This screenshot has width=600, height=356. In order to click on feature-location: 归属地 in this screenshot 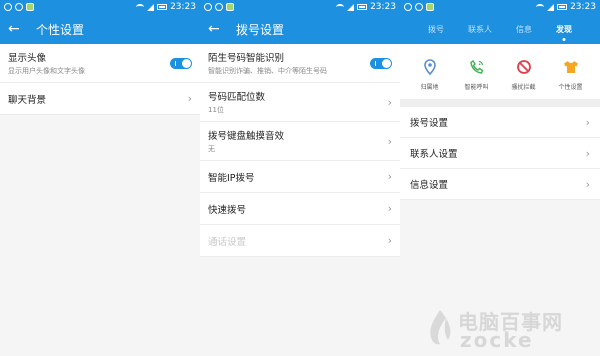, I will do `click(430, 74)`.